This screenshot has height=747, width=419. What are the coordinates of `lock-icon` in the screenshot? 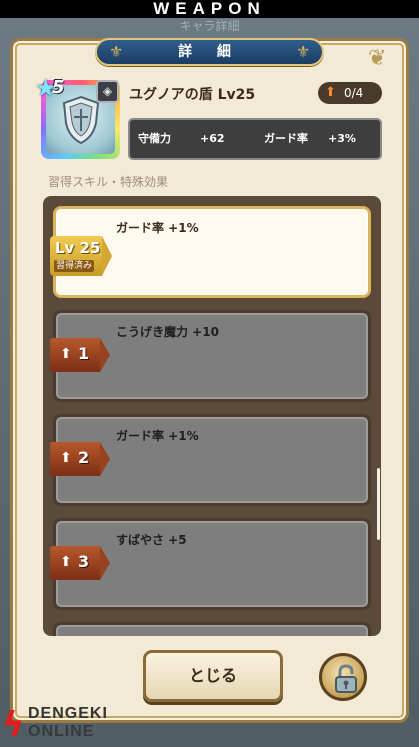 It's located at (346, 678).